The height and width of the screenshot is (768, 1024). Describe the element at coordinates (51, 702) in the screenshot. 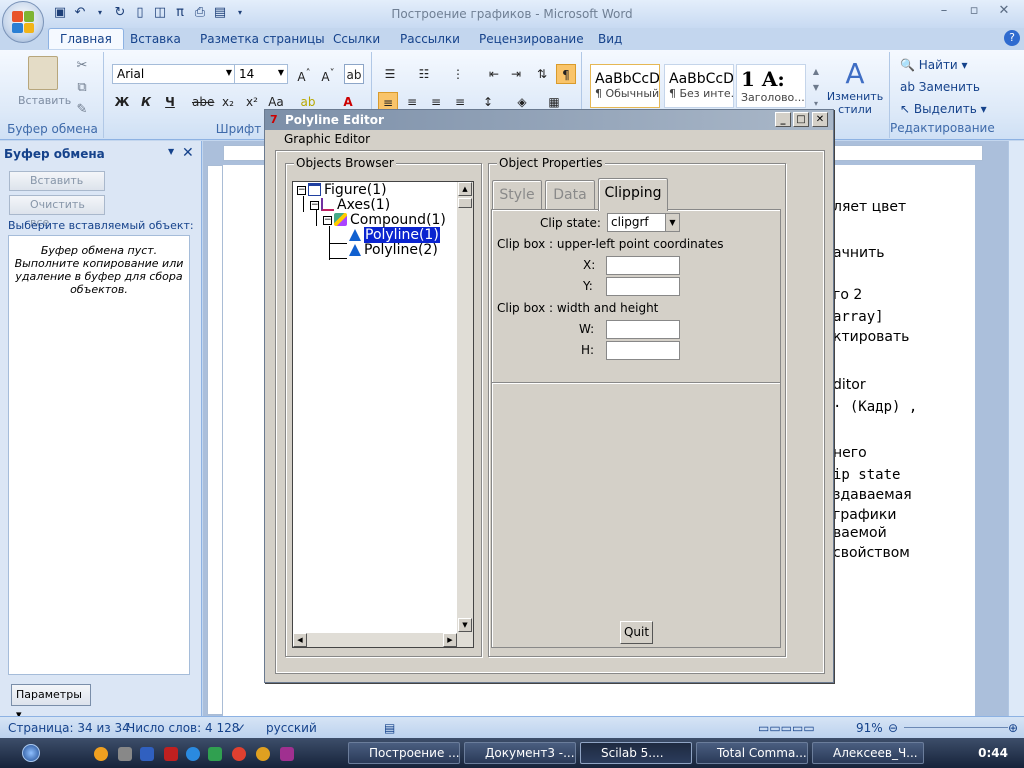

I see `options-button: Параметры ▾` at that location.